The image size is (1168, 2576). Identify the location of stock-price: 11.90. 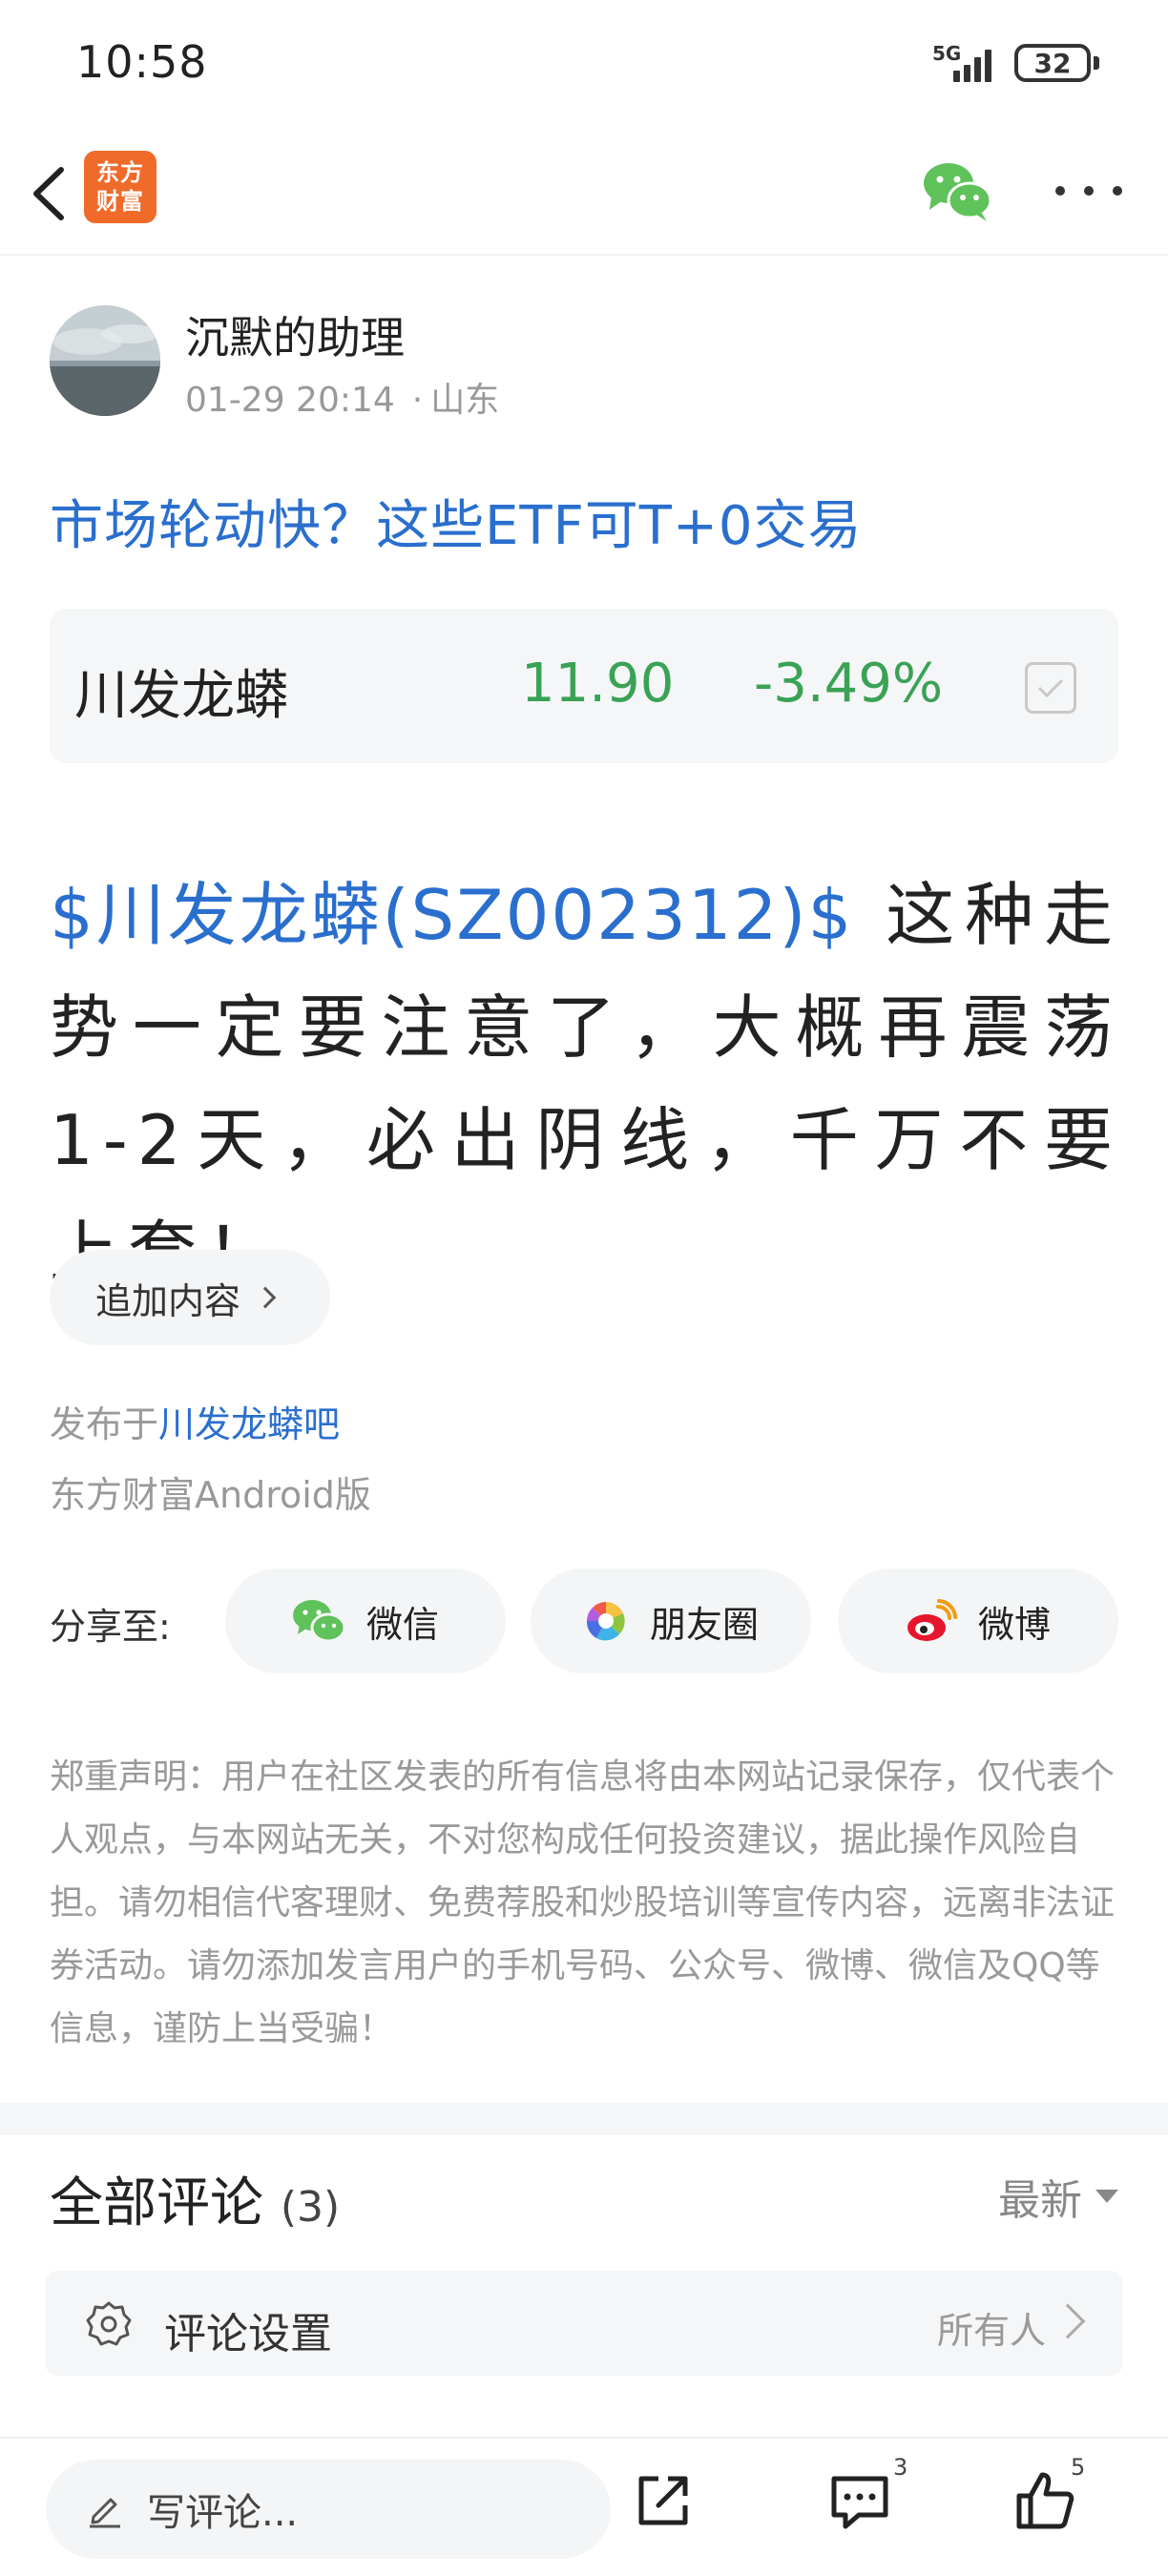
(598, 684).